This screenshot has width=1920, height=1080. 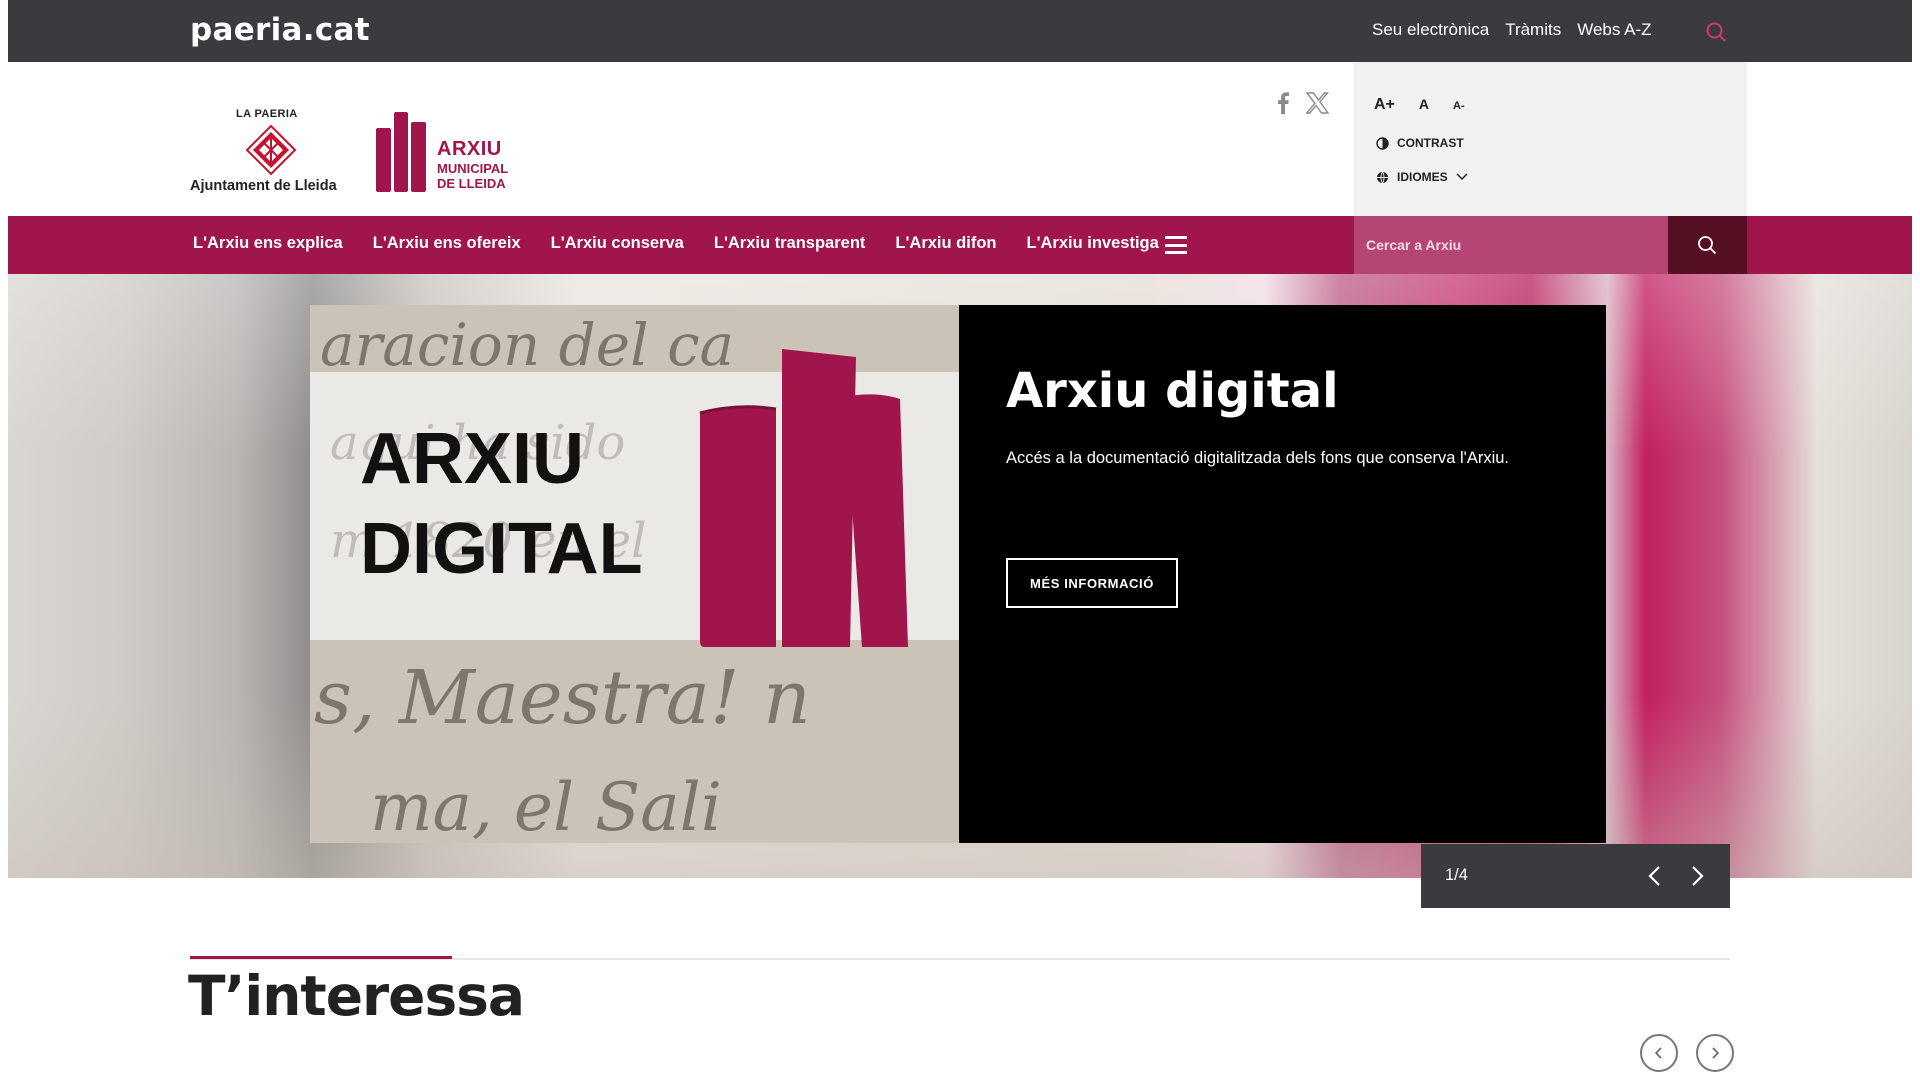 I want to click on paeria-logo: LA PAERIA Ajuntament de Lleida, so click(x=270, y=158).